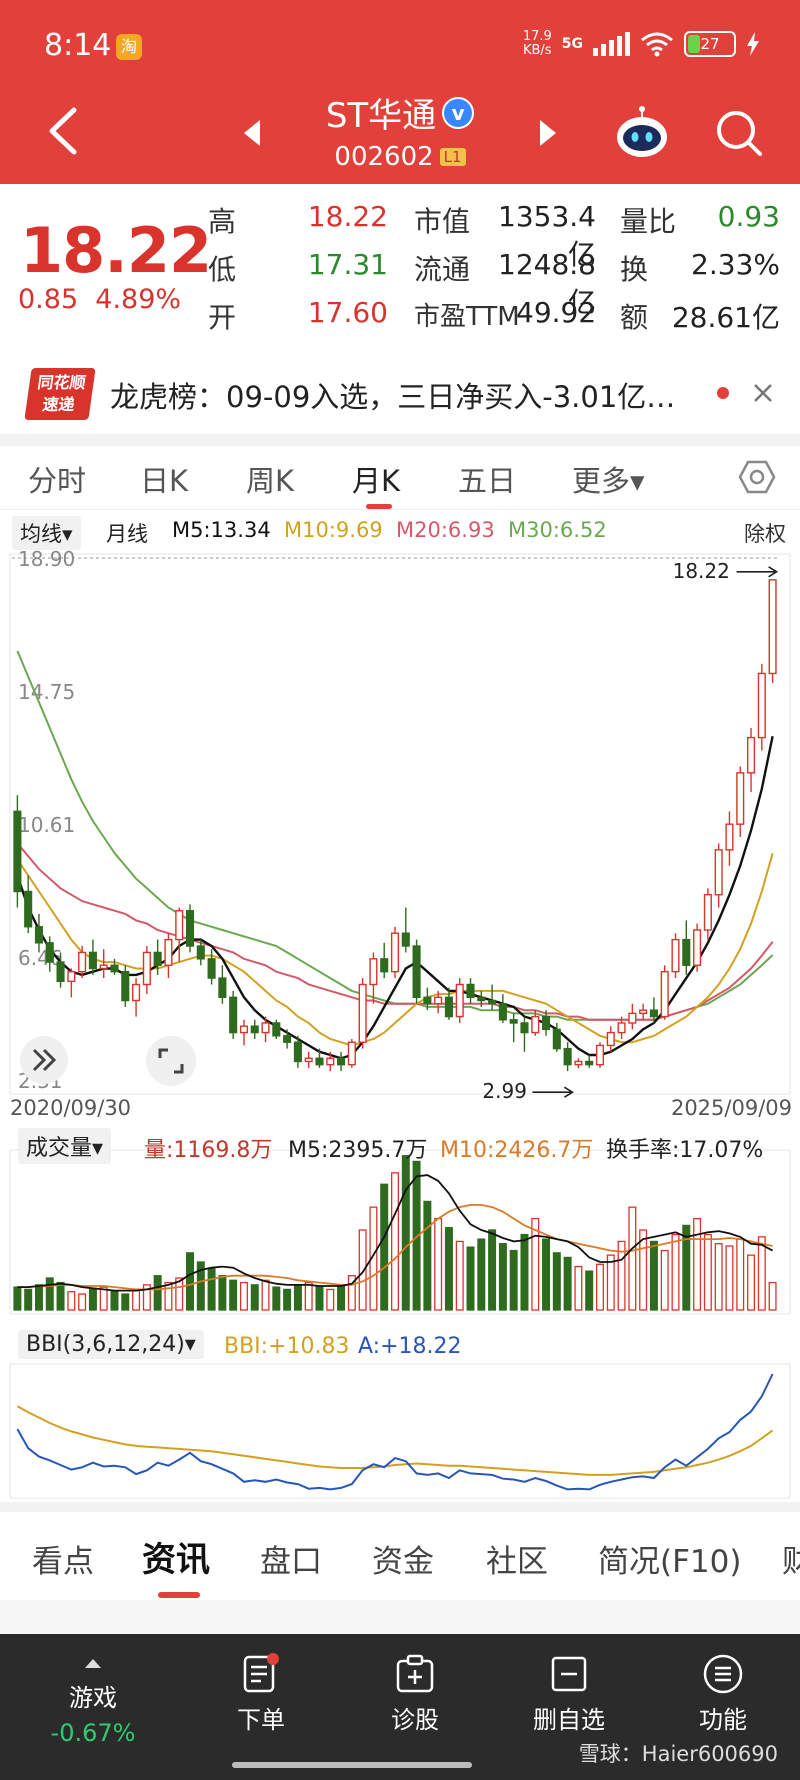 Image resolution: width=800 pixels, height=1780 pixels. I want to click on order-button: 下单, so click(261, 1693).